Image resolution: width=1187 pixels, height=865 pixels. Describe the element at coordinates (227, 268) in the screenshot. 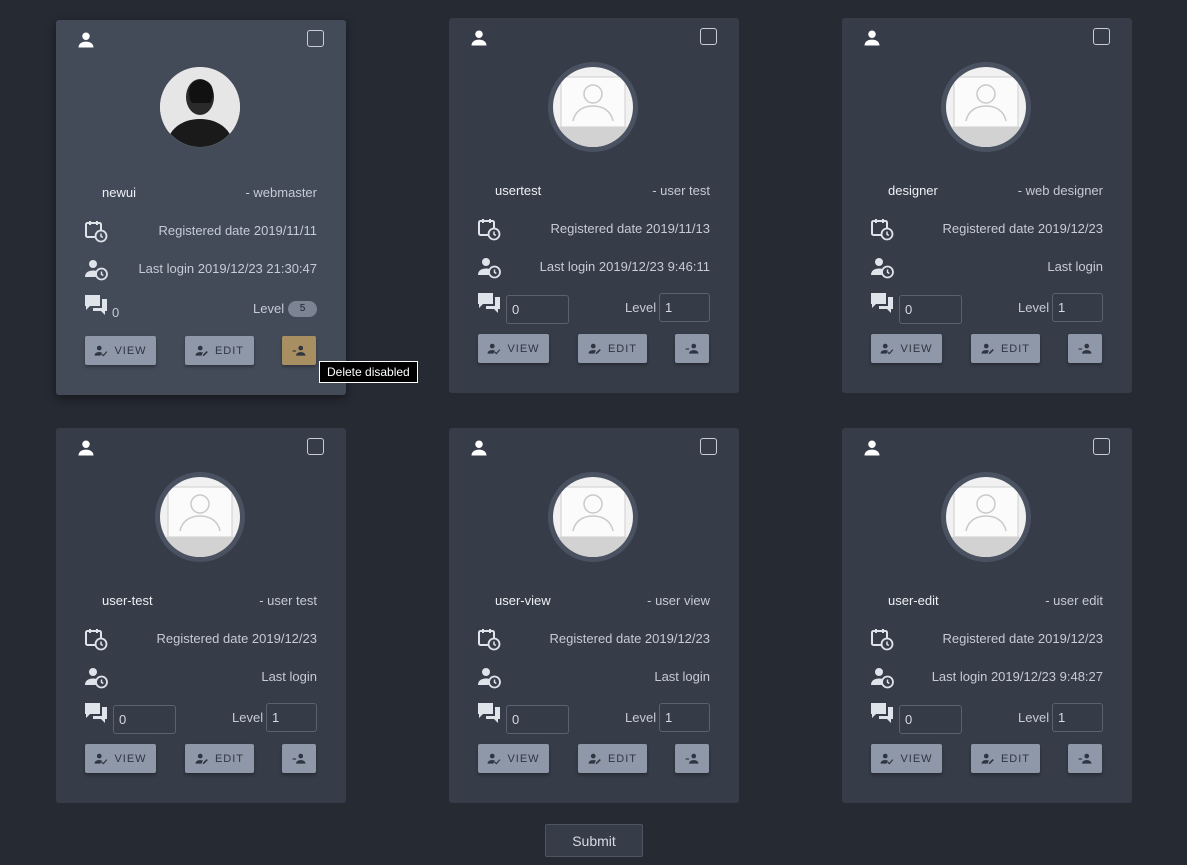

I see `last-login: Last login 2019/12/23 21:30:47` at that location.